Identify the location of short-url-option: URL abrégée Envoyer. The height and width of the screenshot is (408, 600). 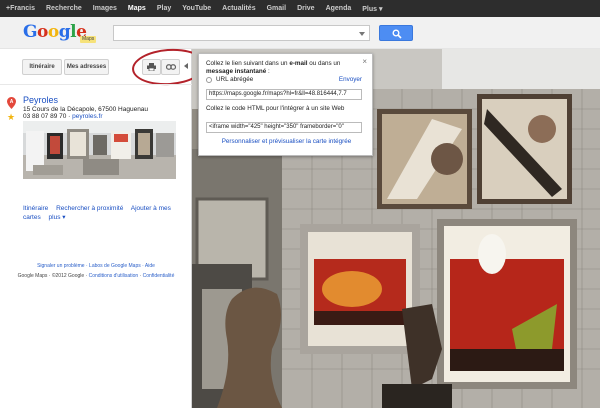
(286, 80).